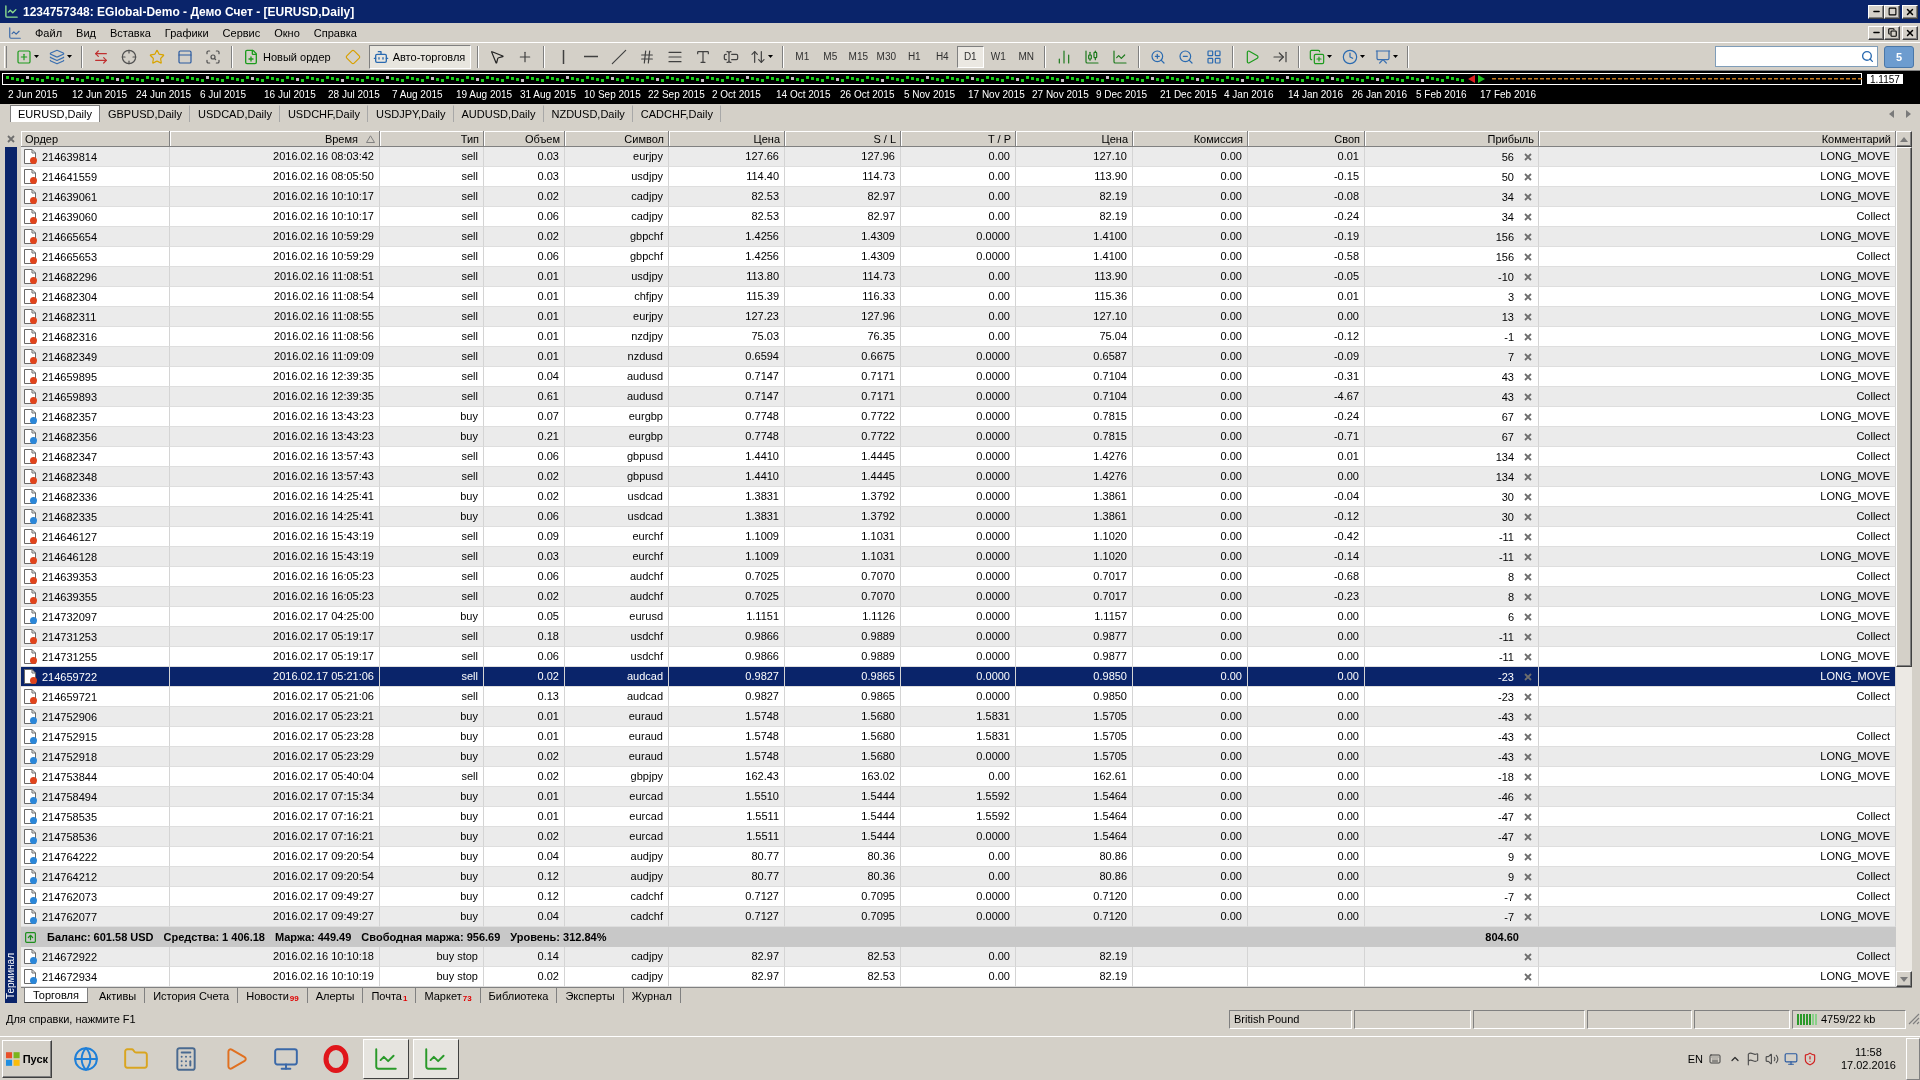 The image size is (1920, 1080). Describe the element at coordinates (958, 577) in the screenshot. I see `table-row: 214639353 2016.02.16 16:05:23 sell 0.06 audchf 0.7025 0.7070 0.0000 0.7017 0.00 -0.68 8 Collect` at that location.